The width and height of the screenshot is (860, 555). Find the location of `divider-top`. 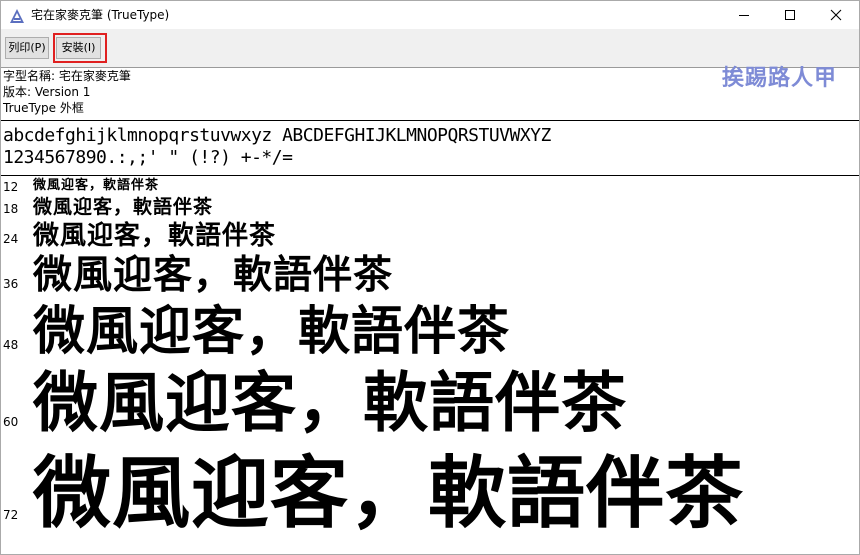

divider-top is located at coordinates (430, 120).